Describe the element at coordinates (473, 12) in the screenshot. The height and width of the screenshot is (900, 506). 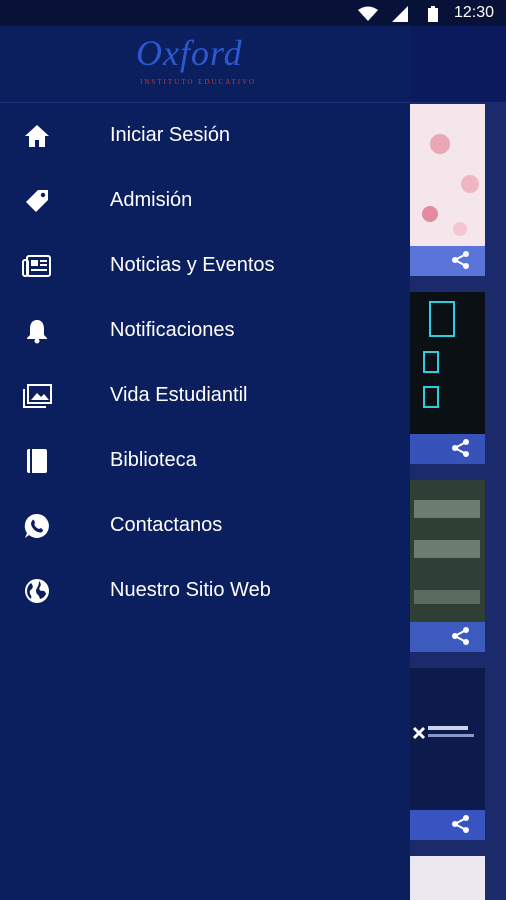
I see `status-time: 12:30` at that location.